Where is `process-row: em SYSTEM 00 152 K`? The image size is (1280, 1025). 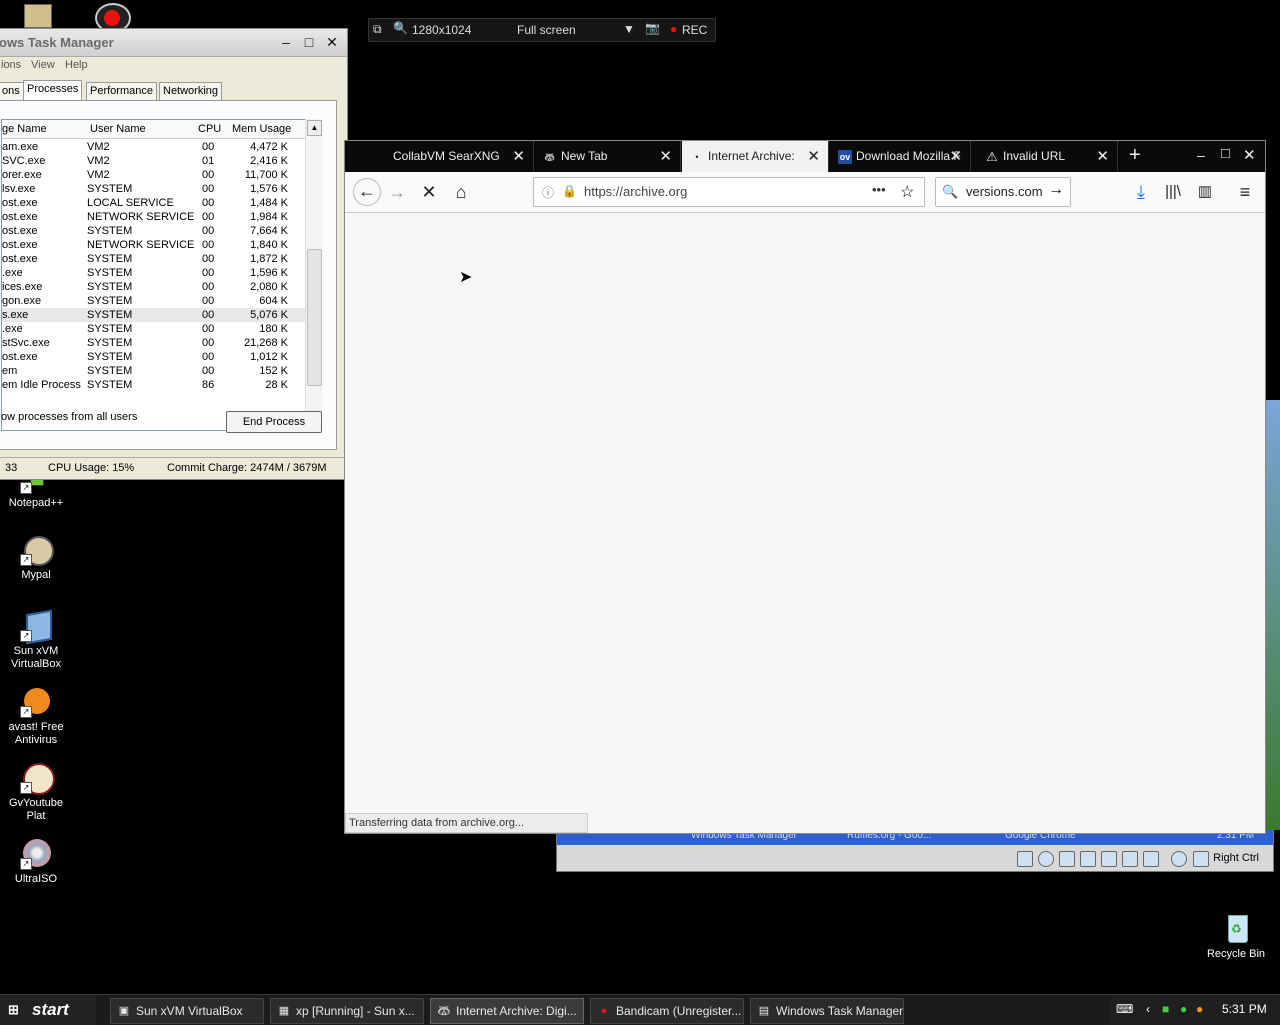 process-row: em SYSTEM 00 152 K is located at coordinates (158, 371).